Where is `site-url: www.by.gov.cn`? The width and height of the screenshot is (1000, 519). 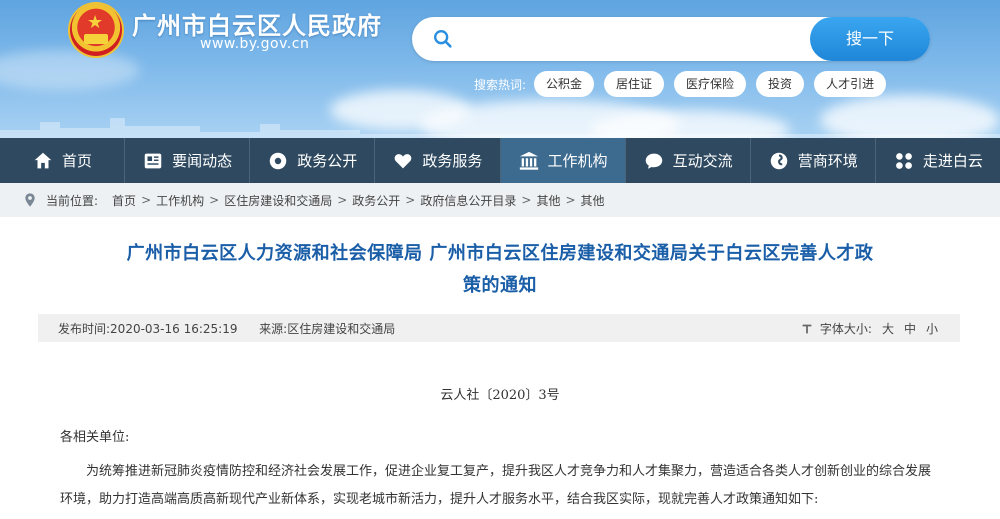
site-url: www.by.gov.cn is located at coordinates (255, 44).